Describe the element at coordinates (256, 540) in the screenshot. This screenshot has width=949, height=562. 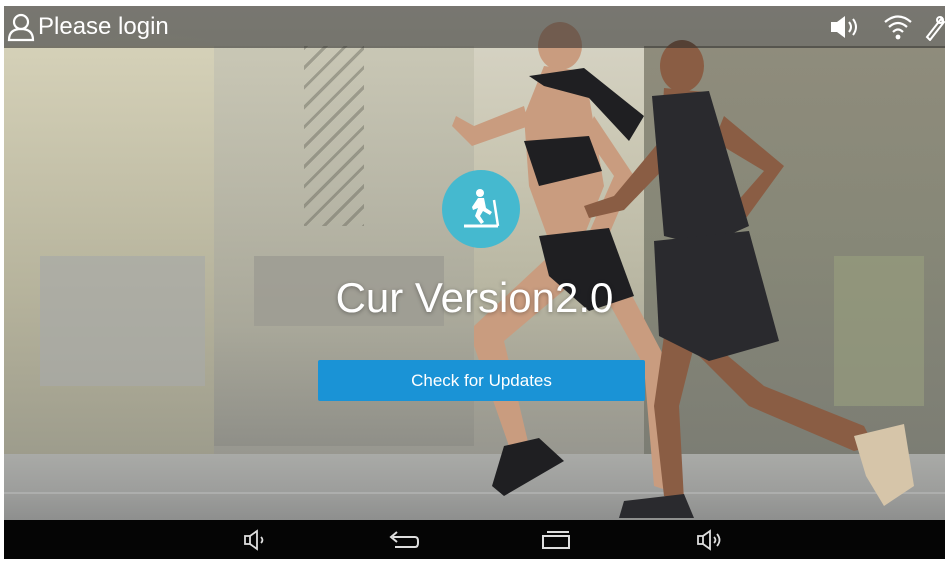
I see `volume-down-icon` at that location.